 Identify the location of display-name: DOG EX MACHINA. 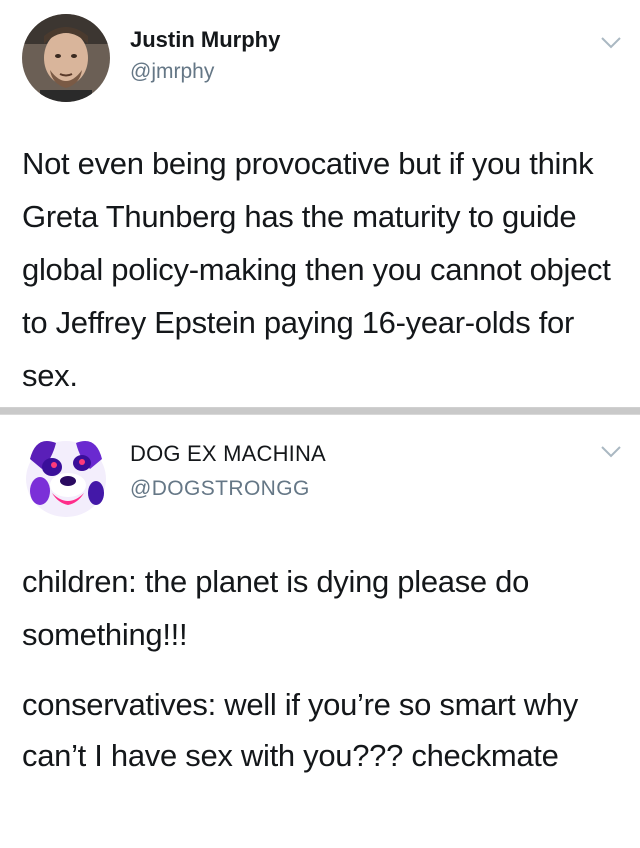
(228, 454).